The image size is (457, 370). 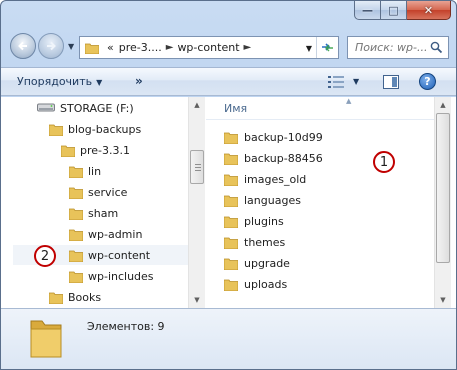 What do you see at coordinates (320, 108) in the screenshot?
I see `column-header-name: ▲ Имя` at bounding box center [320, 108].